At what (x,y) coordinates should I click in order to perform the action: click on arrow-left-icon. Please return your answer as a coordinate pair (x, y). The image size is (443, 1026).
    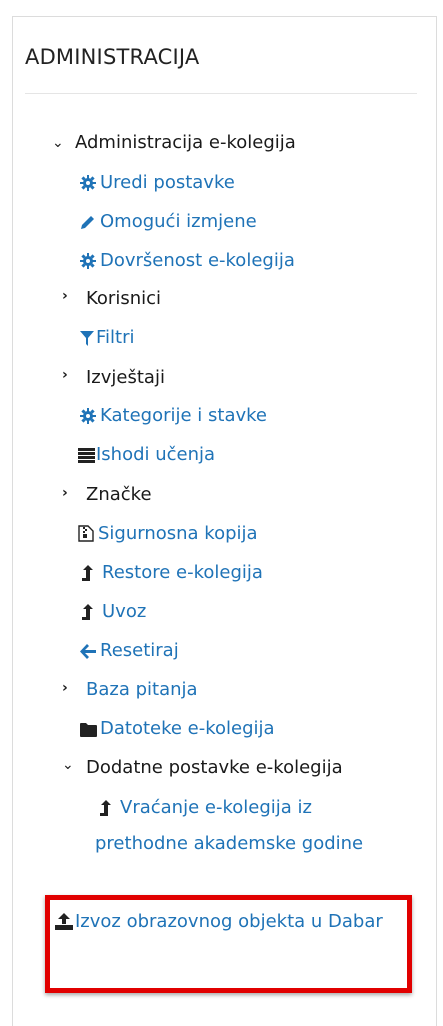
    Looking at the image, I should click on (90, 652).